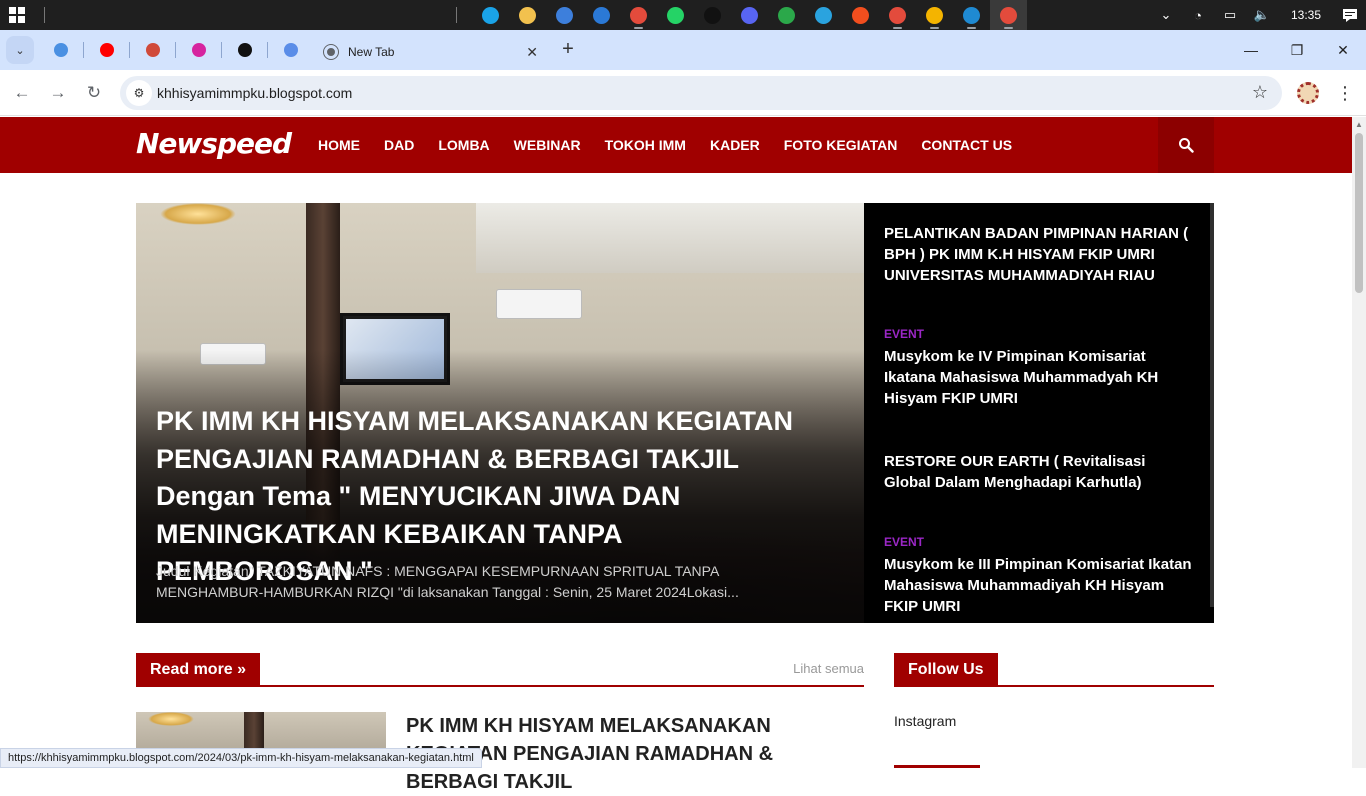 Image resolution: width=1366 pixels, height=796 pixels. I want to click on url-text: khhisyamimmpku.blogspot.com, so click(254, 93).